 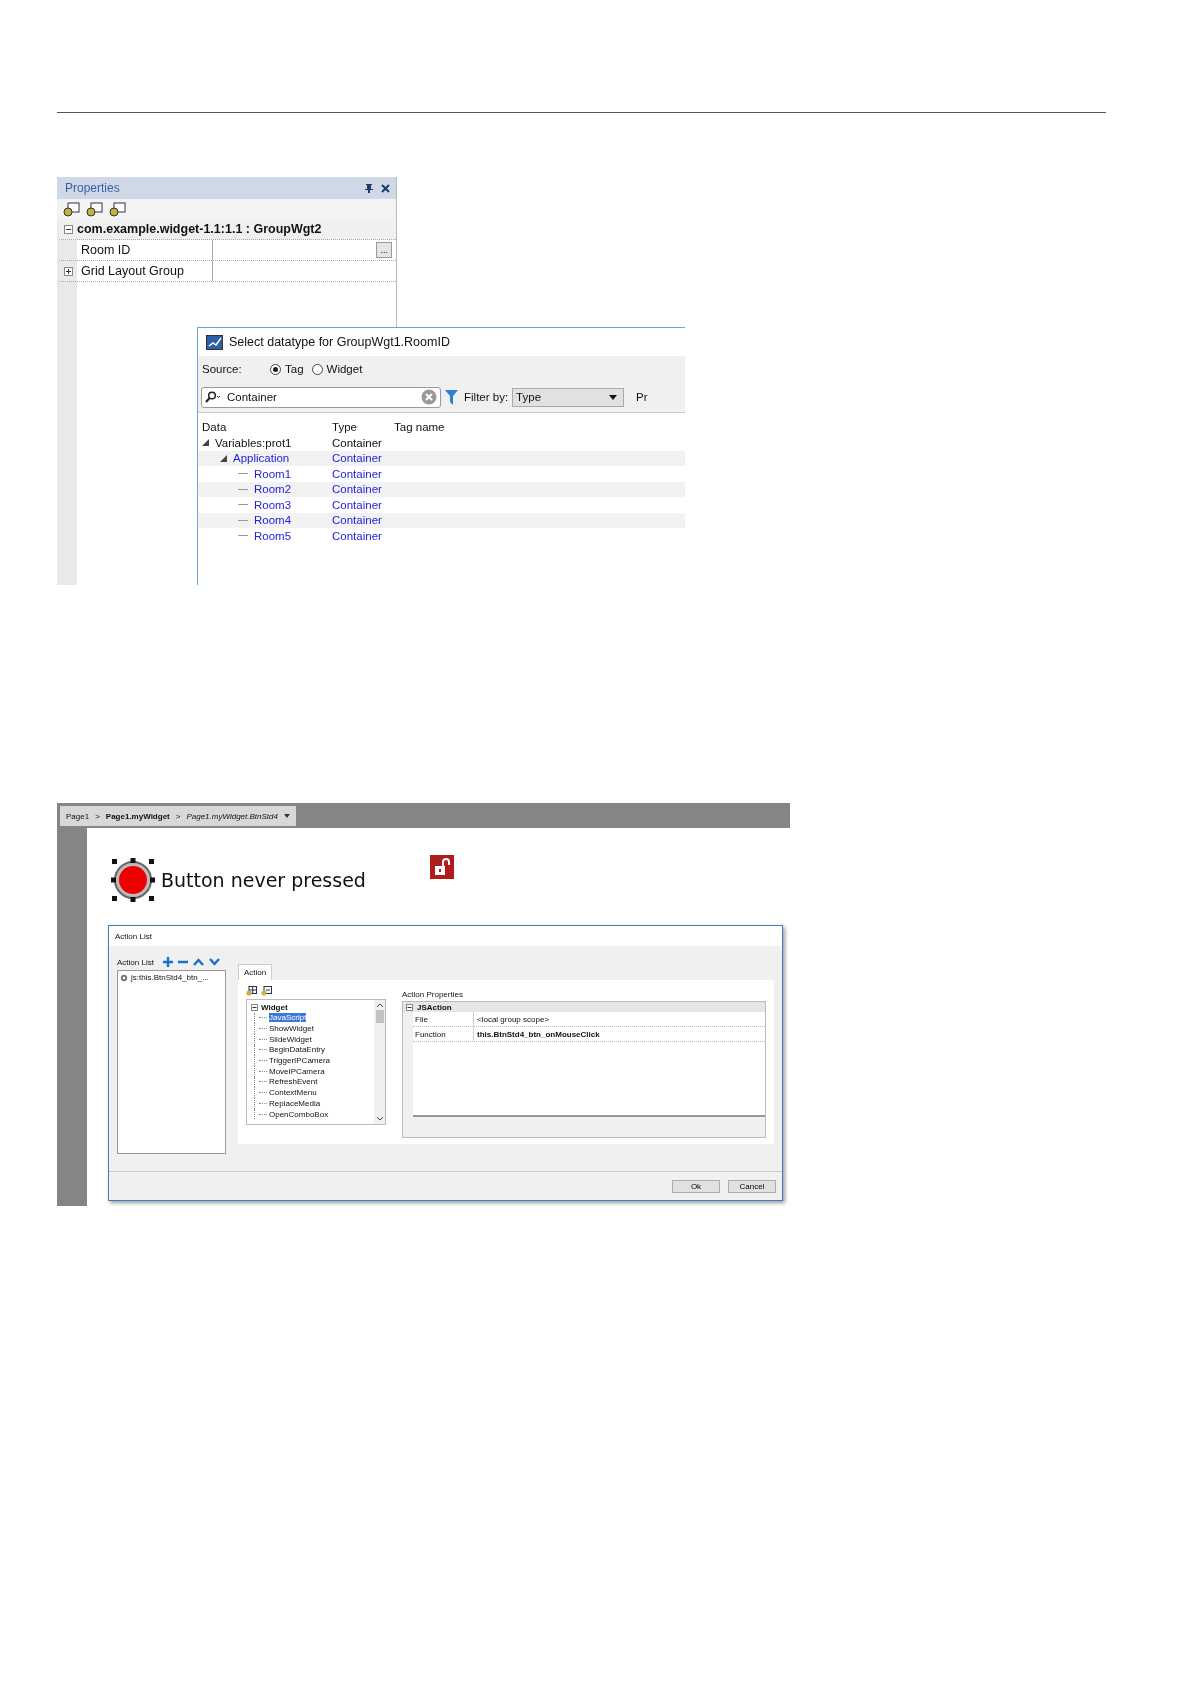 What do you see at coordinates (379, 1119) in the screenshot?
I see `scroll-down-icon` at bounding box center [379, 1119].